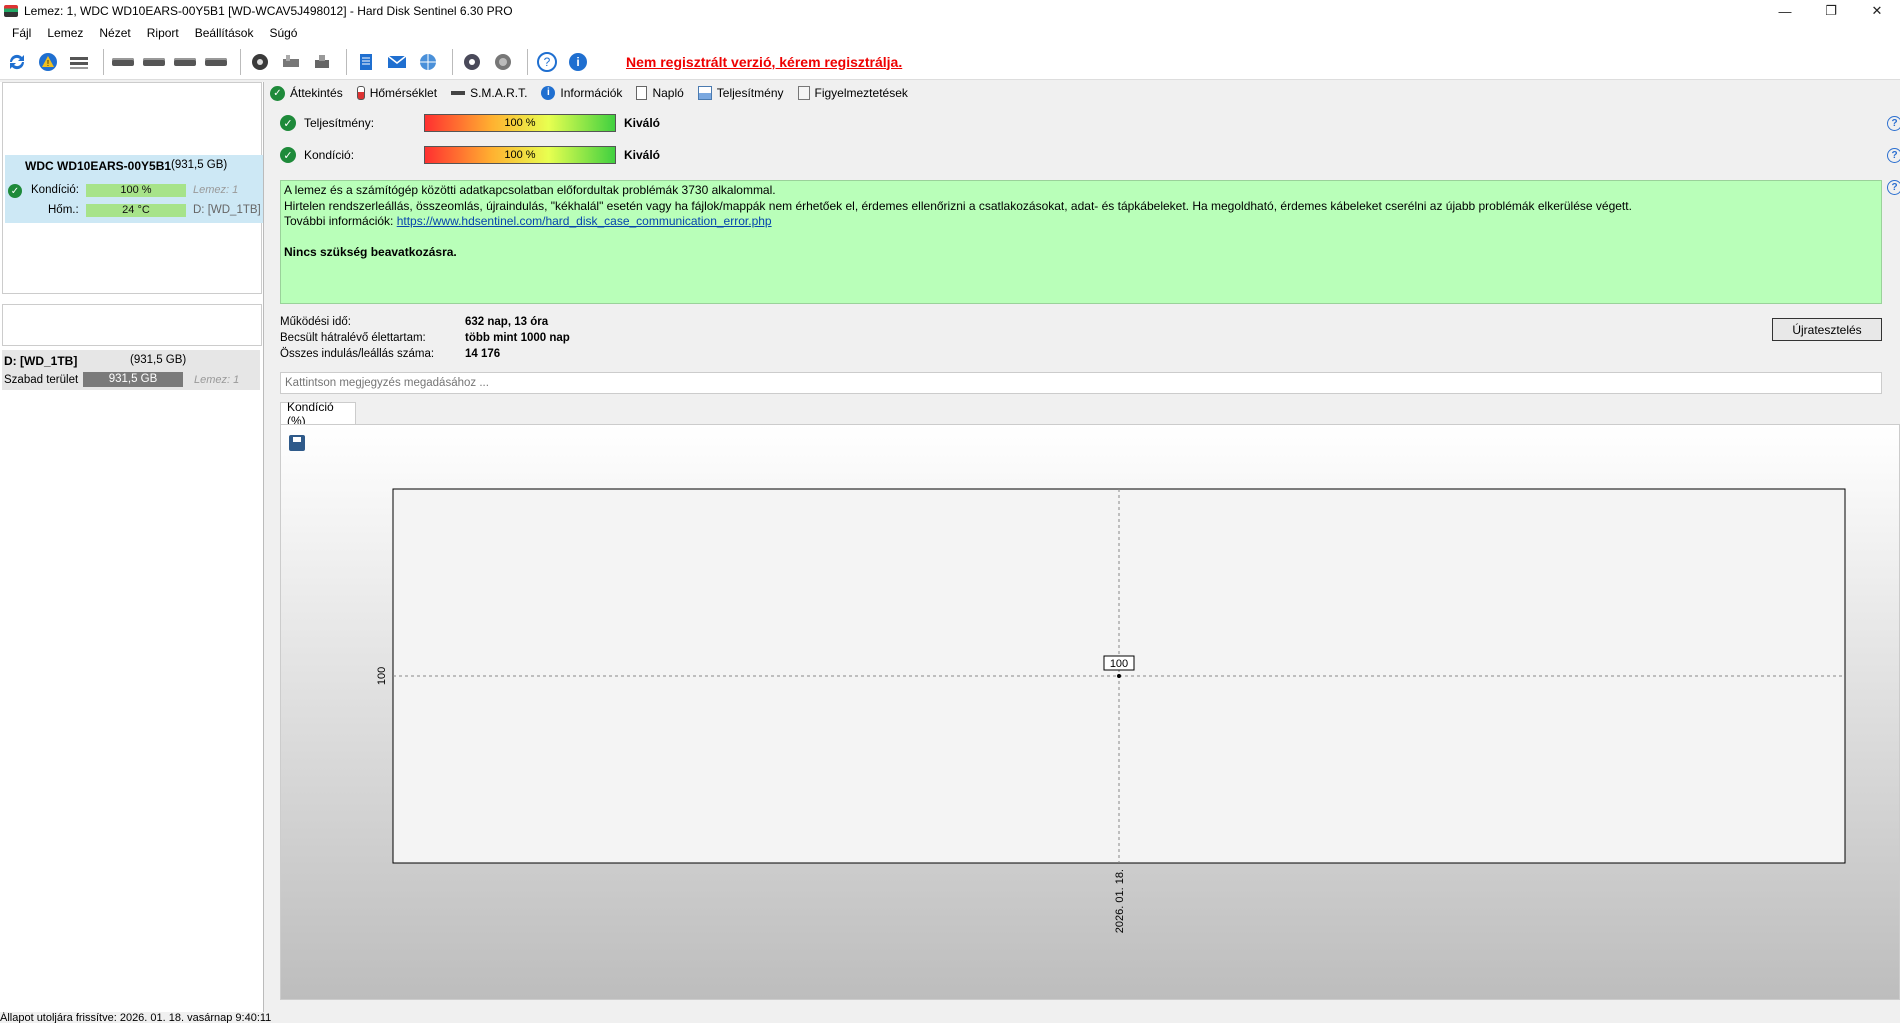 The image size is (1900, 1023). What do you see at coordinates (283, 33) in the screenshot?
I see `menu-help: Súgó` at bounding box center [283, 33].